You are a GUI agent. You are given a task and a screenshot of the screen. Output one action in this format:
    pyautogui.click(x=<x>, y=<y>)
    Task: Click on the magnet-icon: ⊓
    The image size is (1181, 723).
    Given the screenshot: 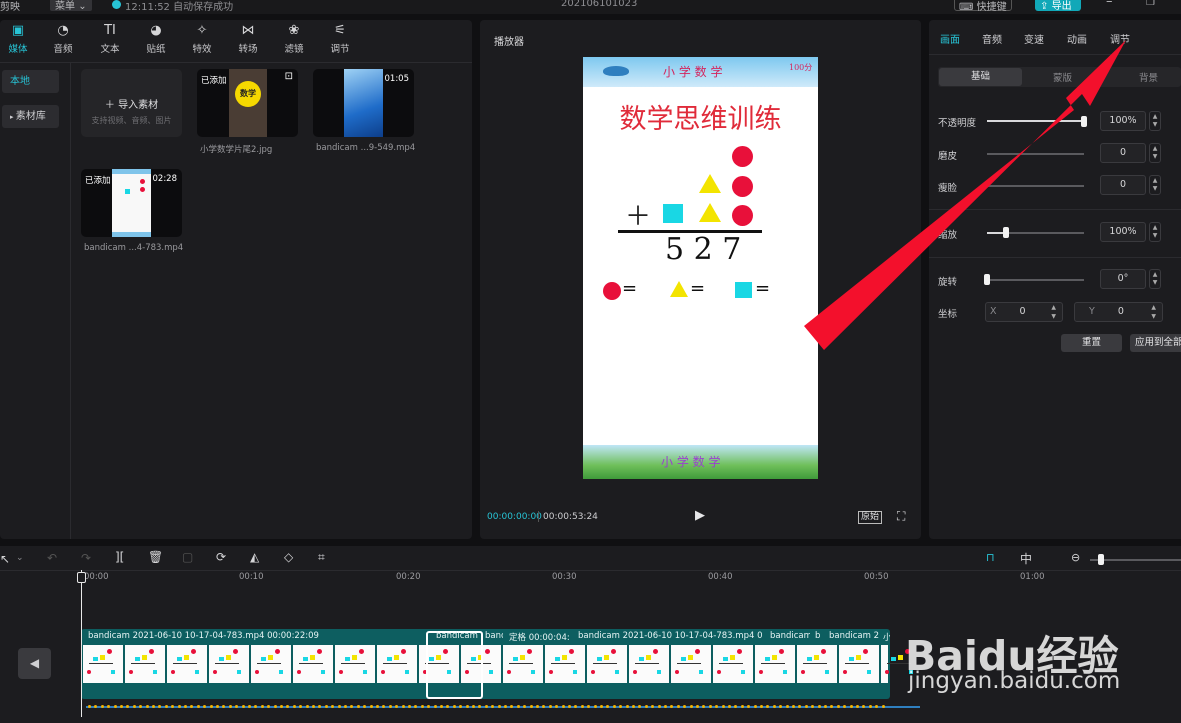 What is the action you would take?
    pyautogui.click(x=990, y=557)
    